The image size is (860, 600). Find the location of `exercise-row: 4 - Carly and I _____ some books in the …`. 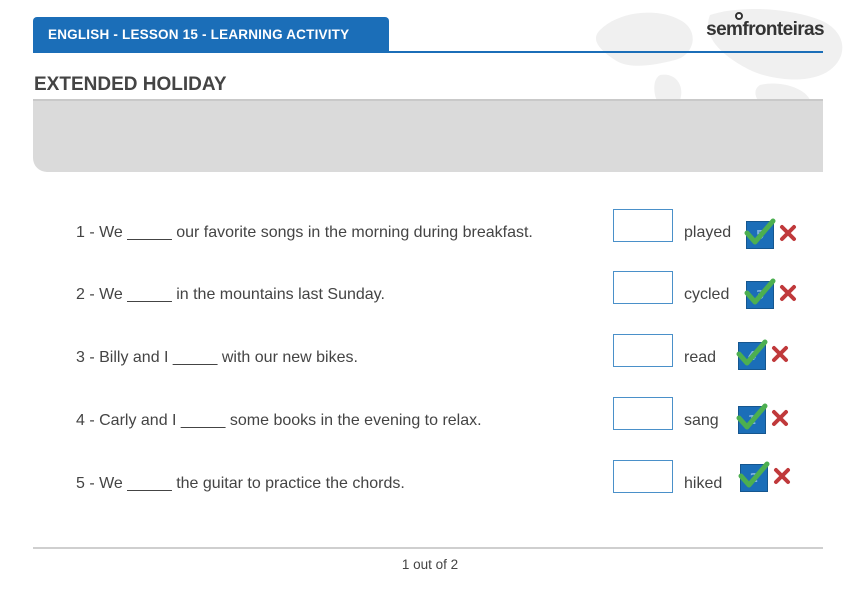

exercise-row: 4 - Carly and I _____ some books in the … is located at coordinates (430, 423).